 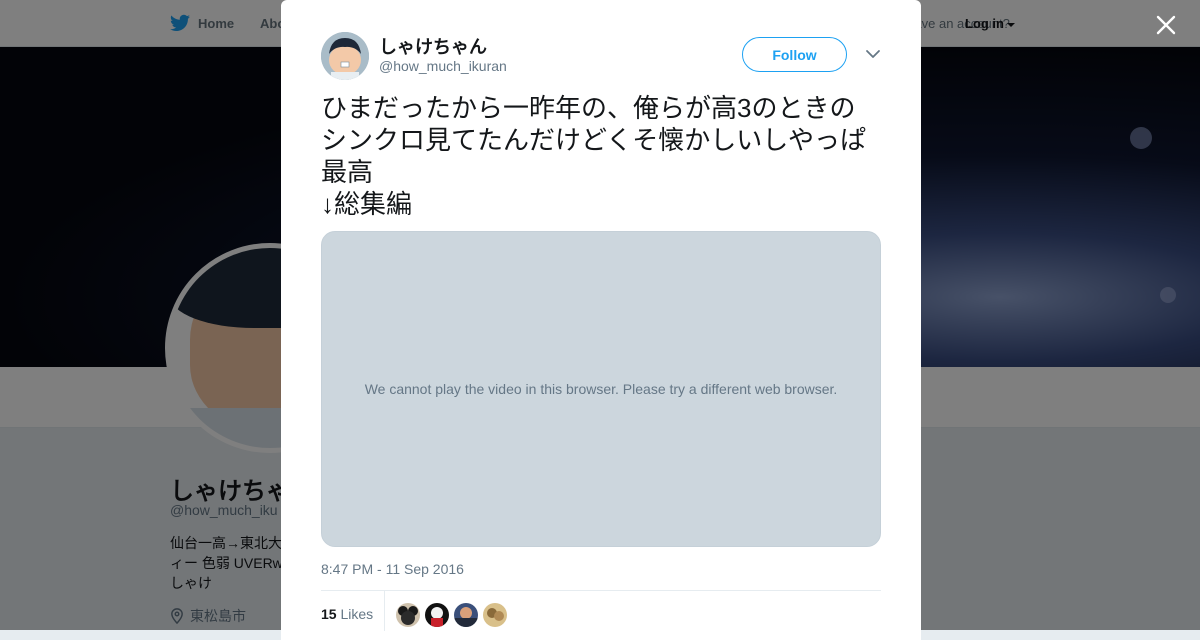 What do you see at coordinates (392, 569) in the screenshot?
I see `tweet-timestamp: 8:47 PM - 11 Sep 2016` at bounding box center [392, 569].